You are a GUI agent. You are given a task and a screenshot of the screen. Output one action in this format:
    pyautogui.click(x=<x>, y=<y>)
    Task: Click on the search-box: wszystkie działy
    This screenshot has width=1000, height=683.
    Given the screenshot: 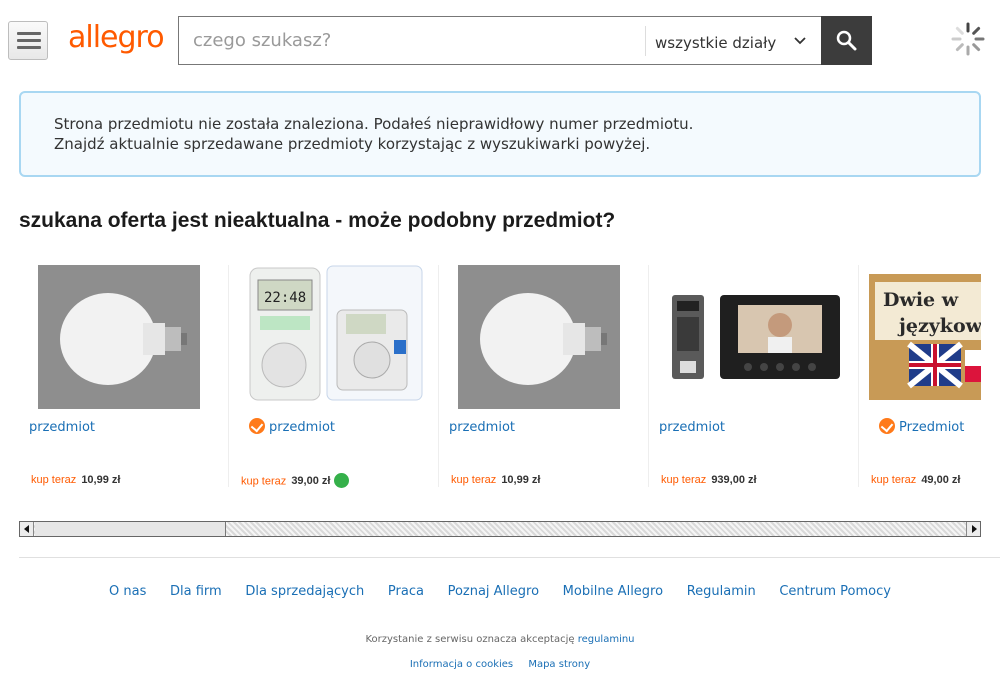 What is the action you would take?
    pyautogui.click(x=525, y=40)
    